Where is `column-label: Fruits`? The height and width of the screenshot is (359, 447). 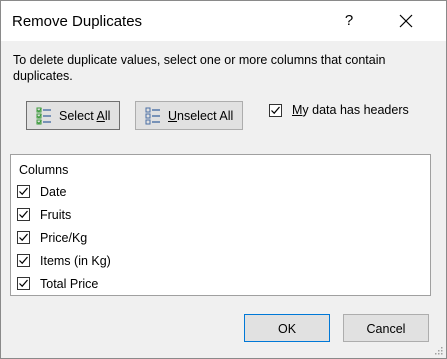 column-label: Fruits is located at coordinates (56, 215).